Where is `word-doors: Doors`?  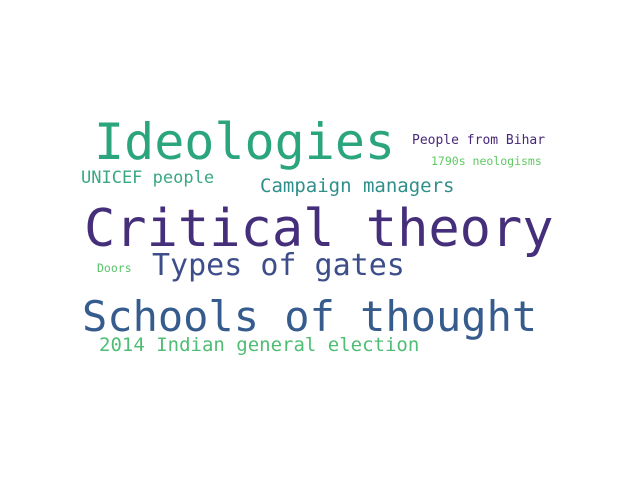 word-doors: Doors is located at coordinates (114, 268).